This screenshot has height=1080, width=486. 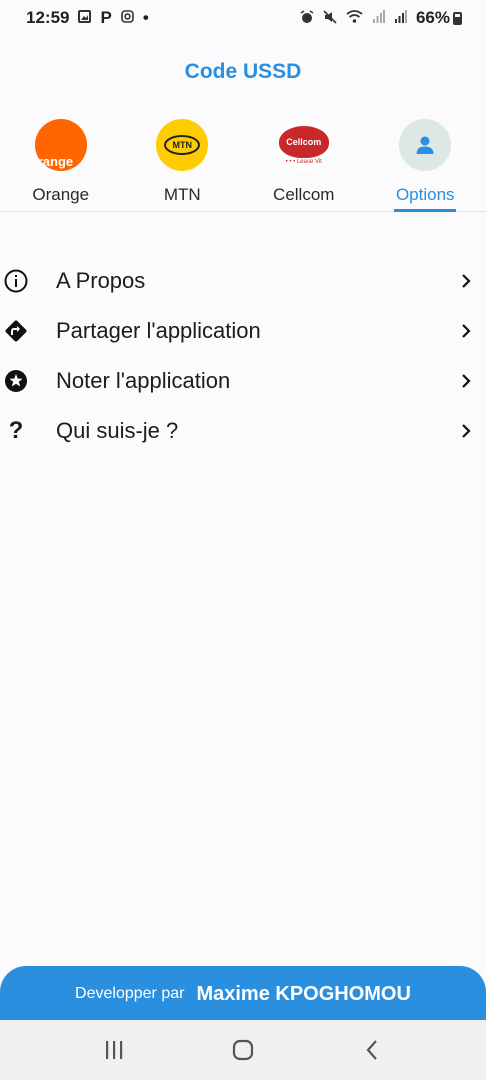 I want to click on battery-level: 66%, so click(x=432, y=17).